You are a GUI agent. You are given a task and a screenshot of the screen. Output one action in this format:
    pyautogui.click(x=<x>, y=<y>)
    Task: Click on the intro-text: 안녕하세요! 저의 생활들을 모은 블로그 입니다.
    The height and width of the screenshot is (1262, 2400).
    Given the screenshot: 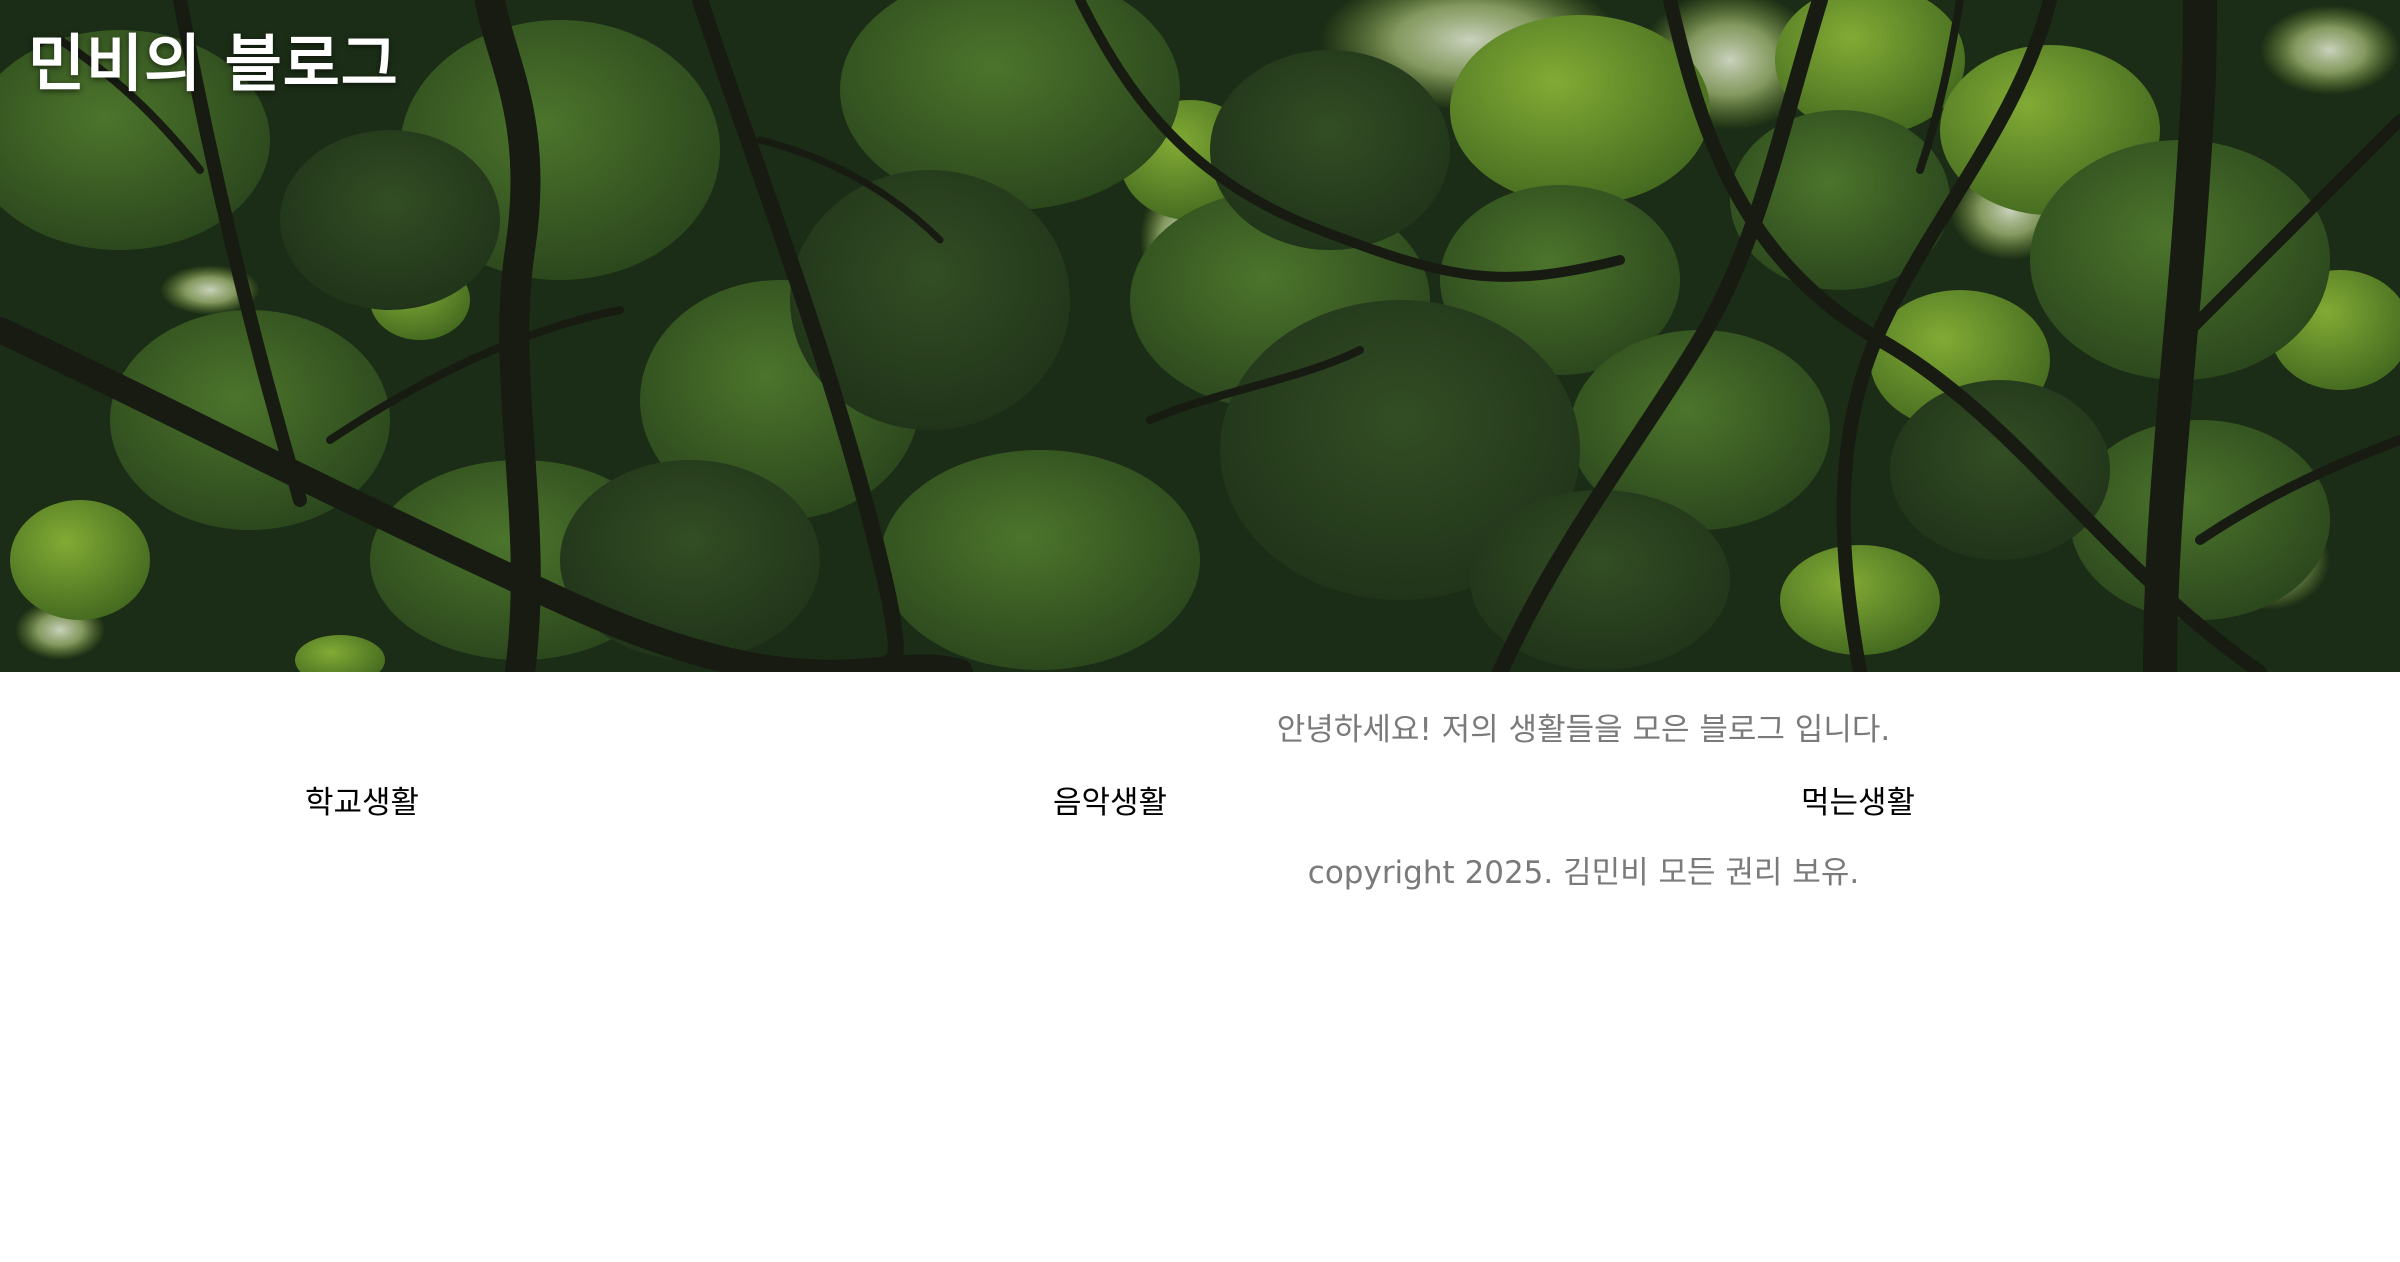 What is the action you would take?
    pyautogui.click(x=1583, y=730)
    